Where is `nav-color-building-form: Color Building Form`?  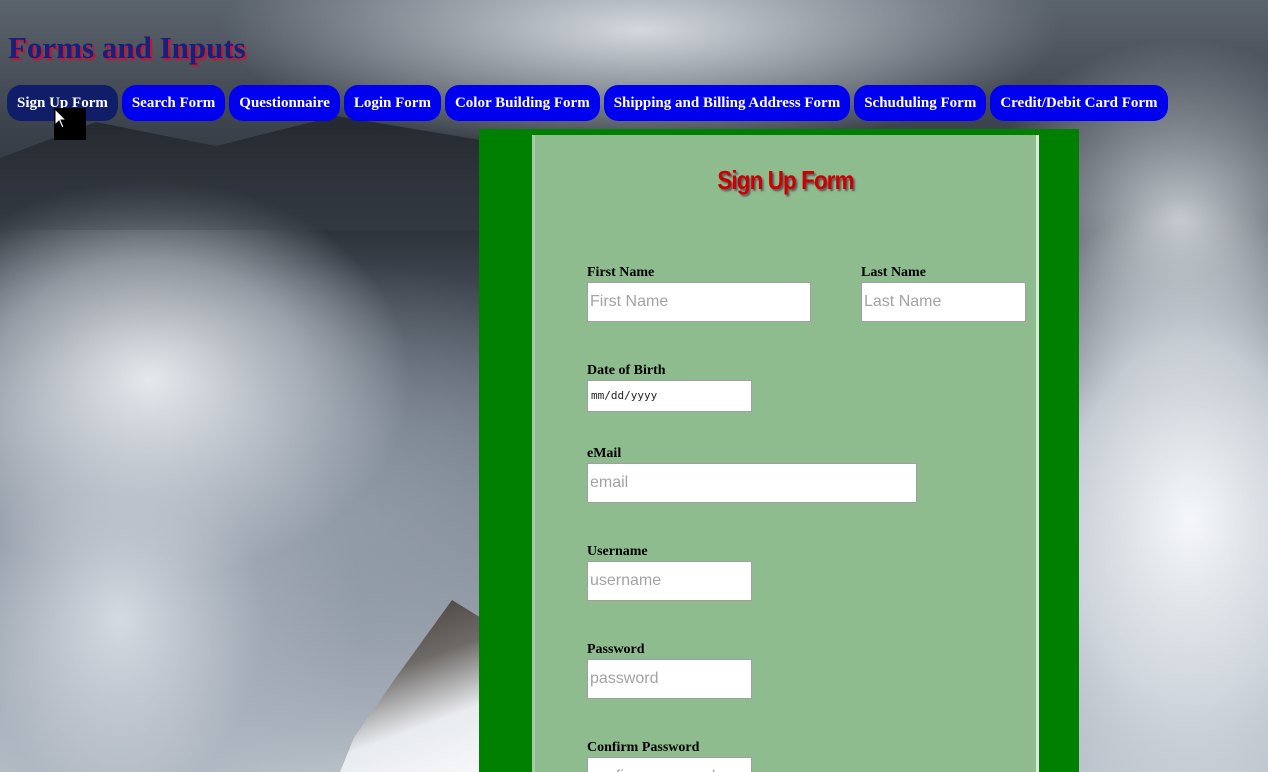
nav-color-building-form: Color Building Form is located at coordinates (522, 103).